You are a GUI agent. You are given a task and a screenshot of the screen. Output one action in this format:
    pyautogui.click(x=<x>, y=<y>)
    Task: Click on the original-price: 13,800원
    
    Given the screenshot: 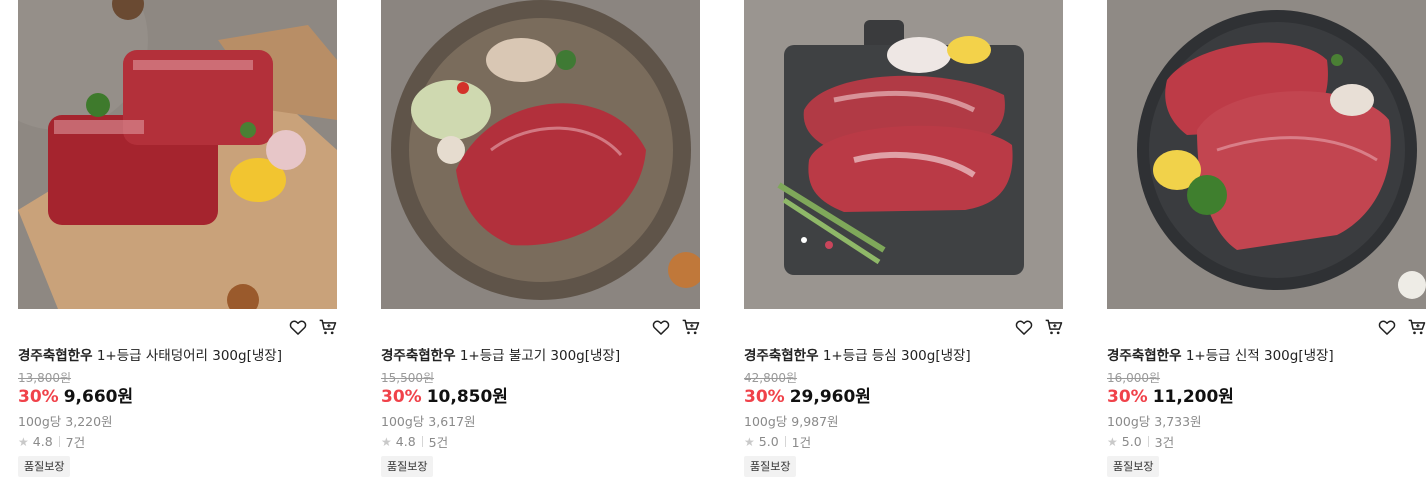 What is the action you would take?
    pyautogui.click(x=45, y=378)
    